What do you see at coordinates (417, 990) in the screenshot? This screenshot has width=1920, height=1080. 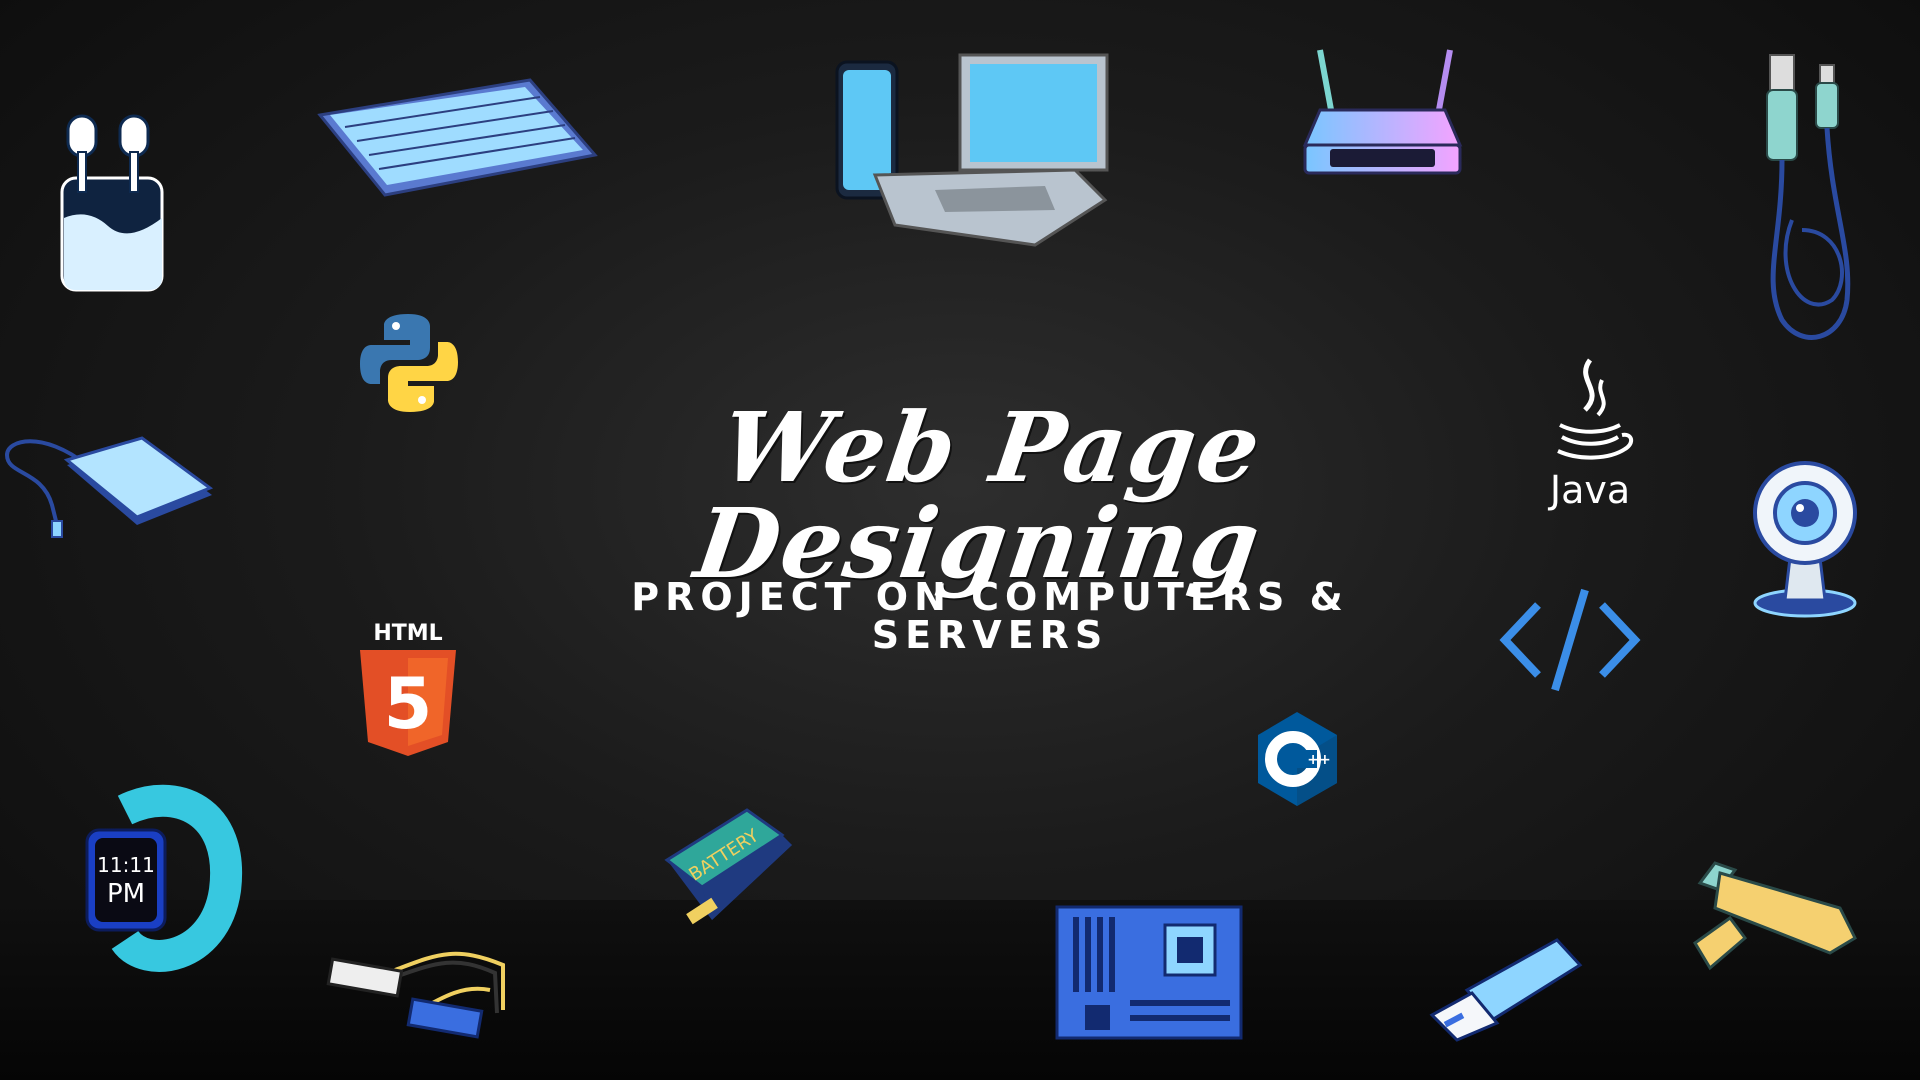 I see `cable-connector-icon` at bounding box center [417, 990].